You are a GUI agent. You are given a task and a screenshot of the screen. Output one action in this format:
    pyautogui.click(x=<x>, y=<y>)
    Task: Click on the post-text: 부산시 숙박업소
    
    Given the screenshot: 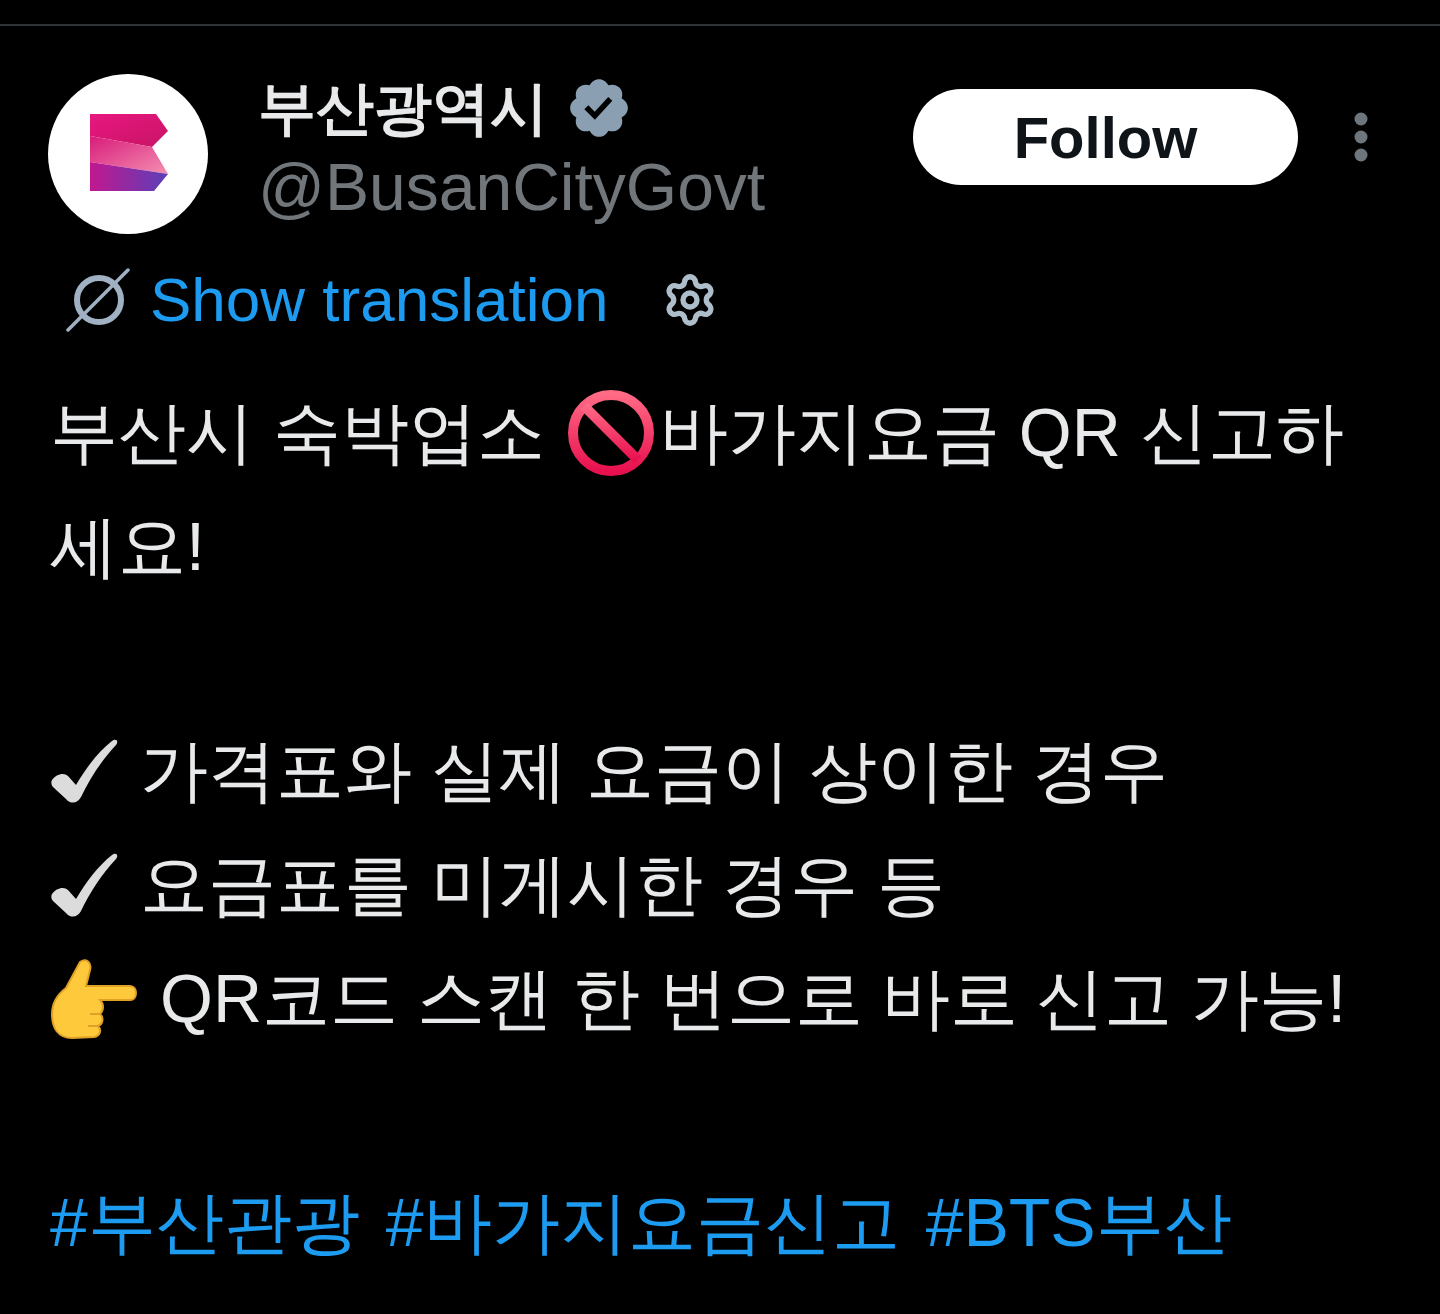 What is the action you would take?
    pyautogui.click(x=297, y=432)
    